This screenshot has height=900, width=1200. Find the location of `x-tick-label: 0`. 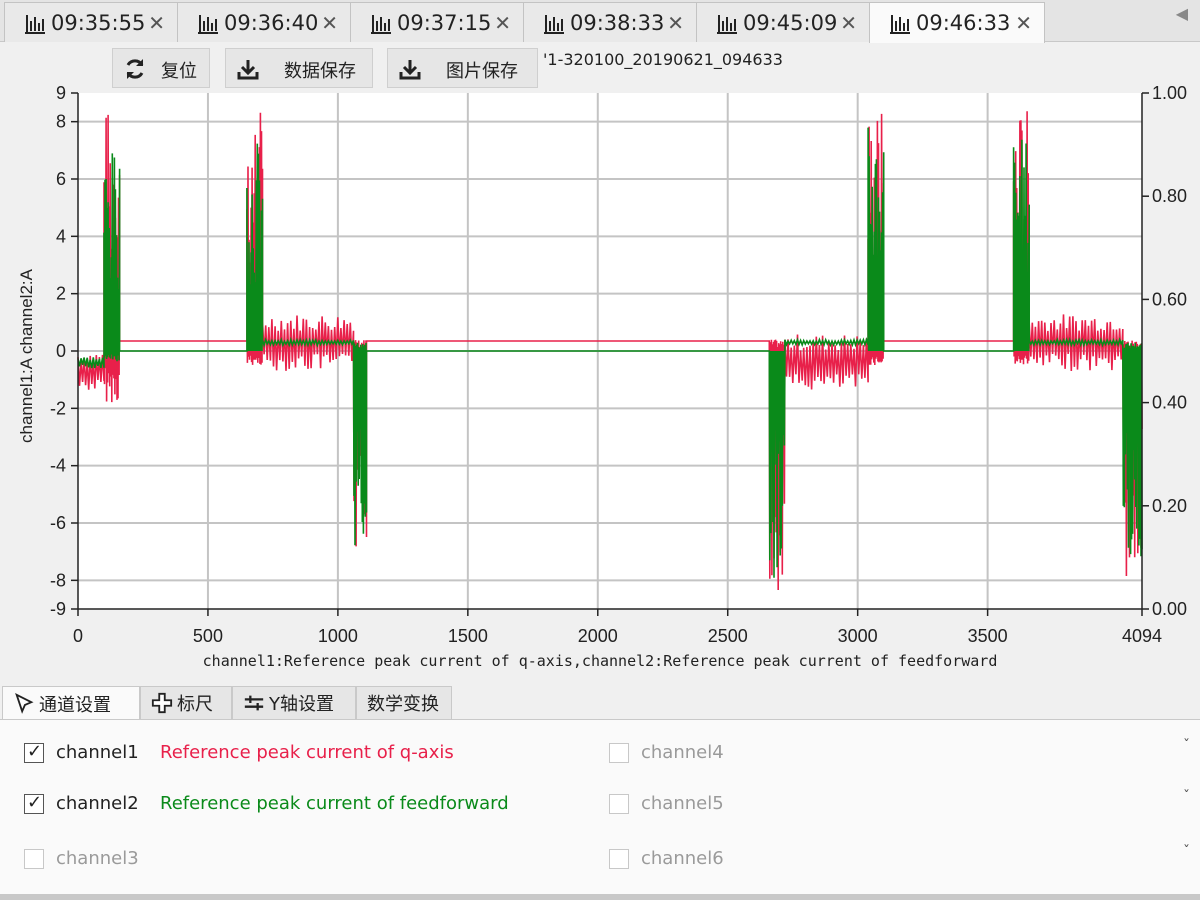

x-tick-label: 0 is located at coordinates (78, 636).